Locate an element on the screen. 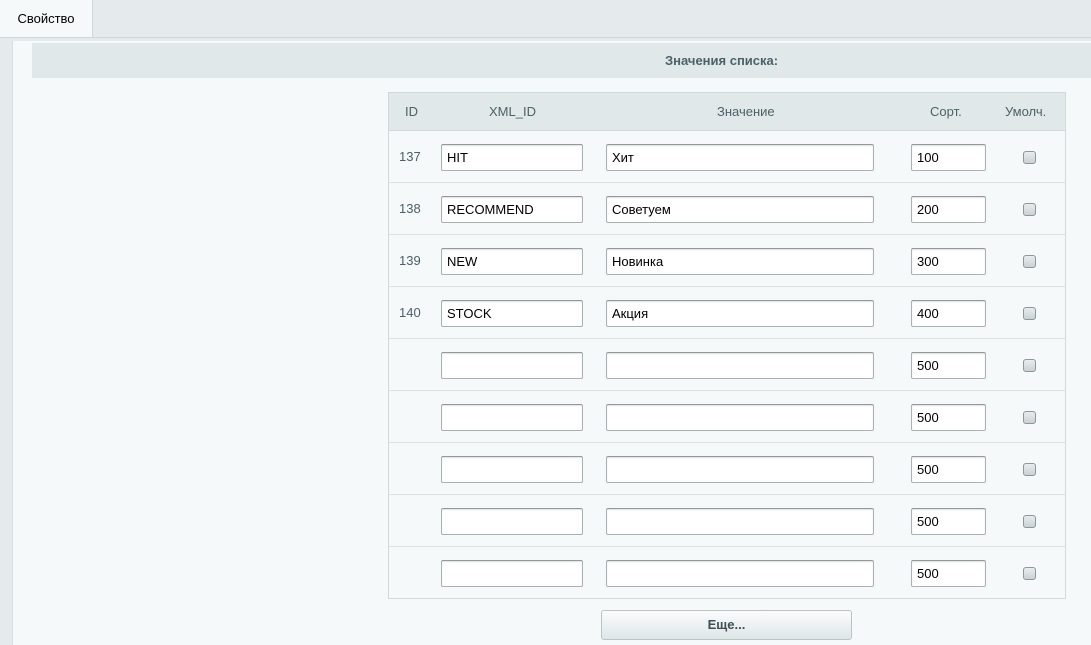 This screenshot has height=645, width=1091. row-id: 140 is located at coordinates (410, 312).